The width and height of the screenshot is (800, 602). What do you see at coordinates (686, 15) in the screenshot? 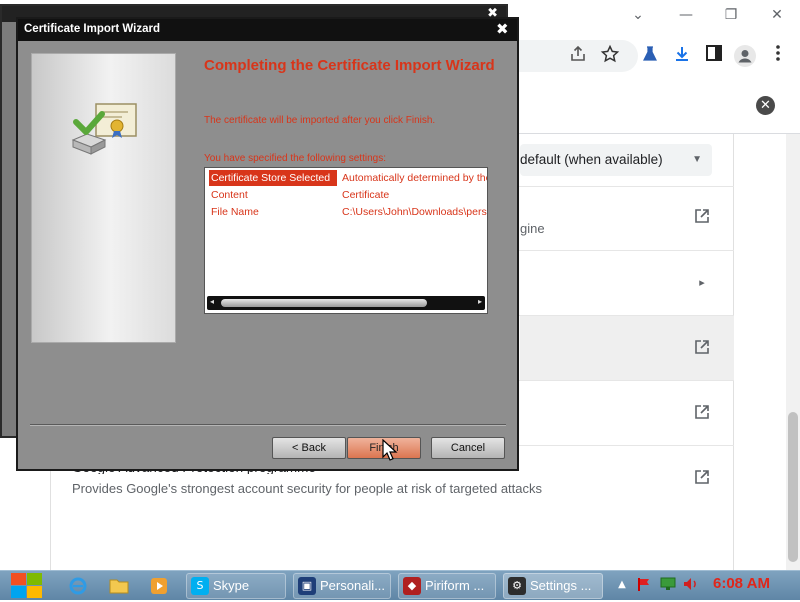
I see `minimize-button: —` at bounding box center [686, 15].